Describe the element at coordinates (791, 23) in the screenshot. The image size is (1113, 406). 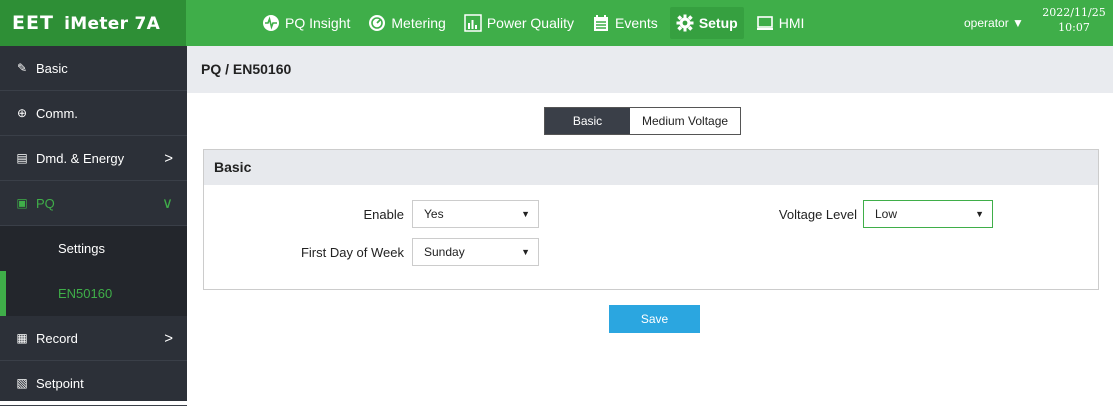
I see `nav-label: HMI` at that location.